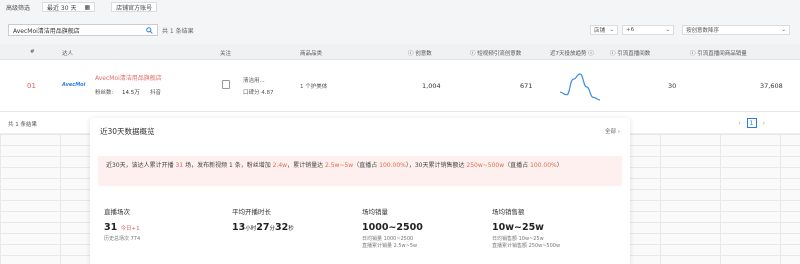 The height and width of the screenshot is (264, 800). Describe the element at coordinates (600, 31) in the screenshot. I see `shop-filter-label: 店铺` at that location.